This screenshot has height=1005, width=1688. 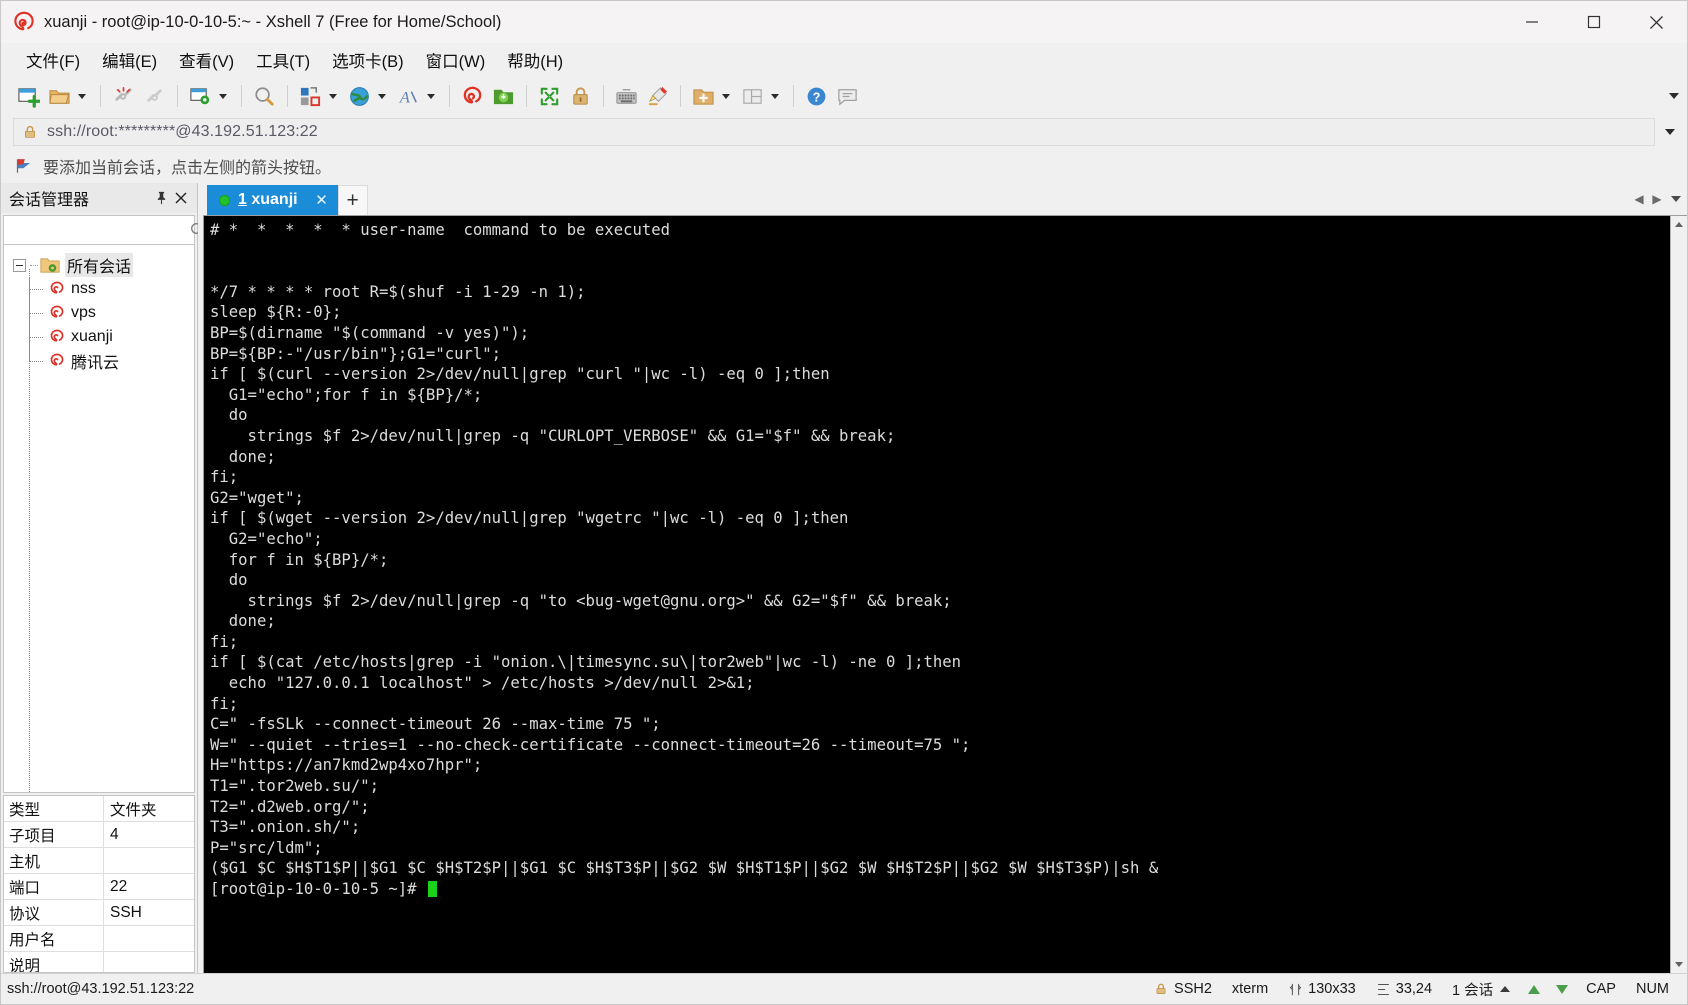 What do you see at coordinates (19, 265) in the screenshot?
I see `collapse-icon` at bounding box center [19, 265].